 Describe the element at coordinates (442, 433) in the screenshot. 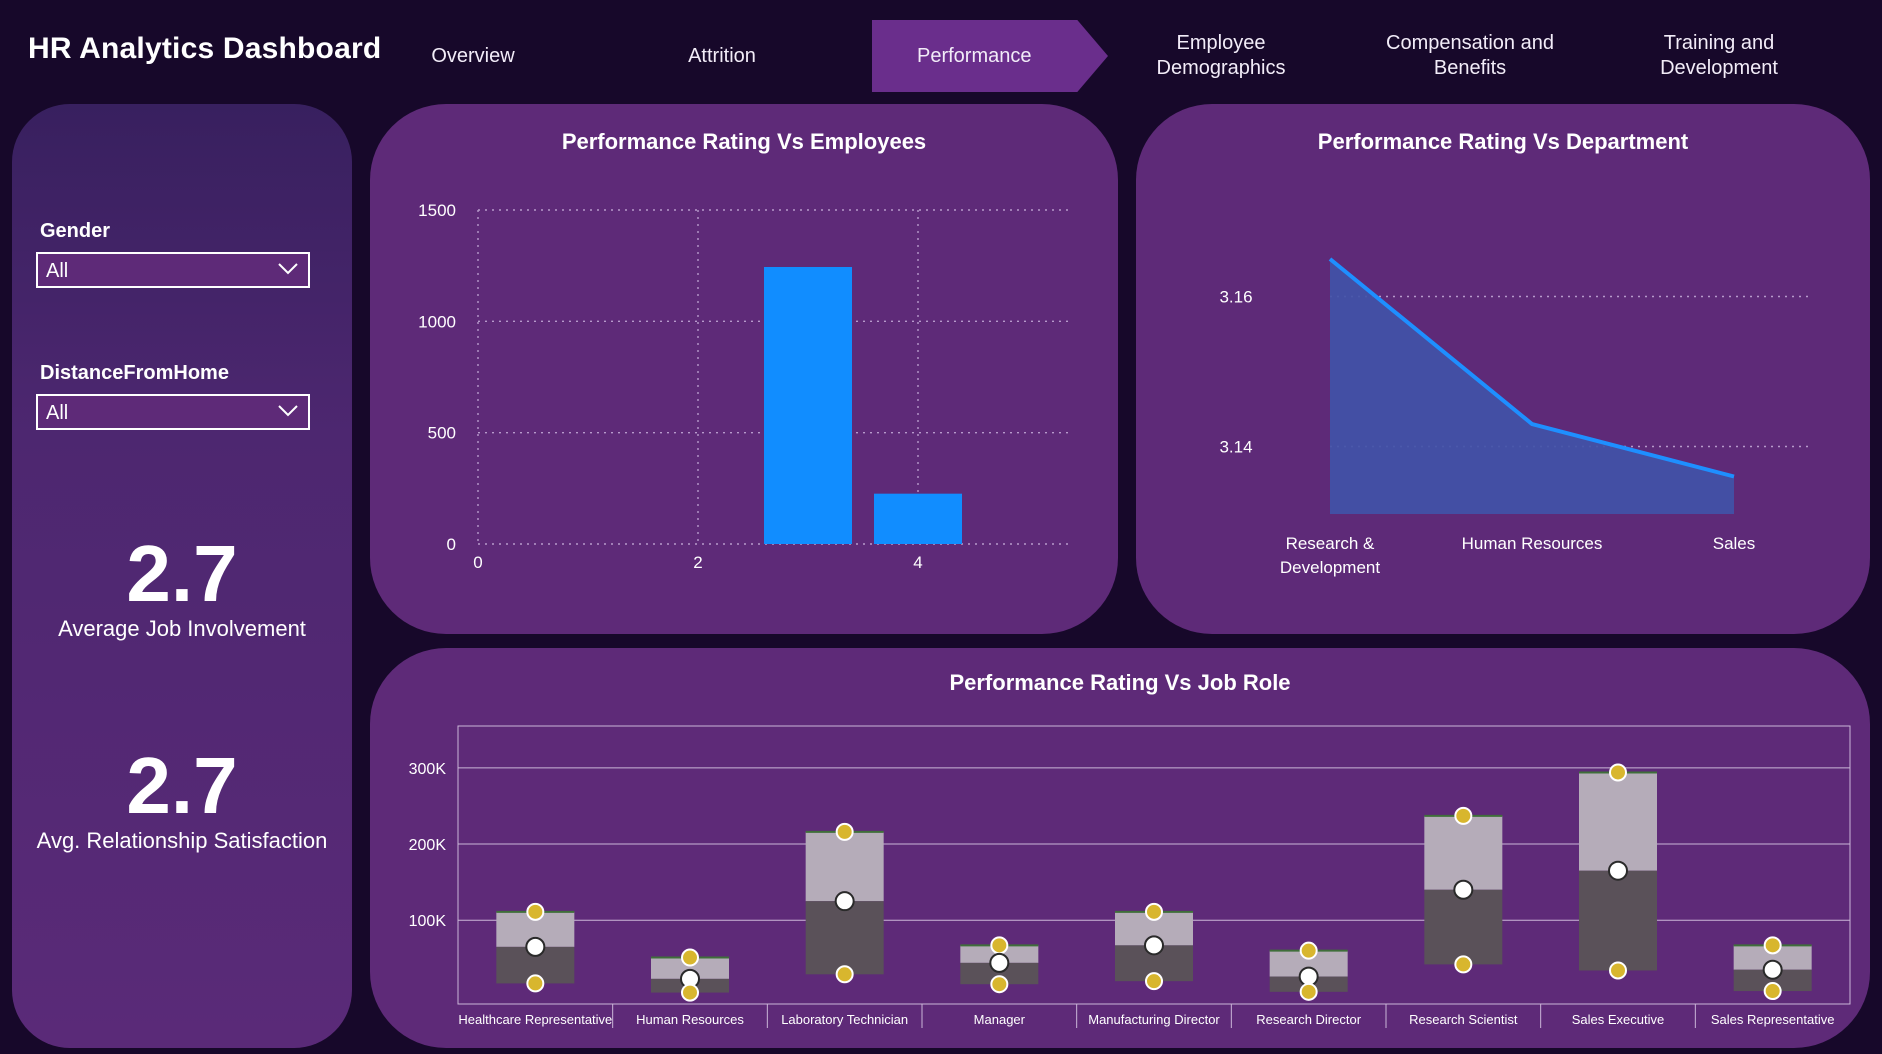

I see `y-tick-label: 500` at that location.